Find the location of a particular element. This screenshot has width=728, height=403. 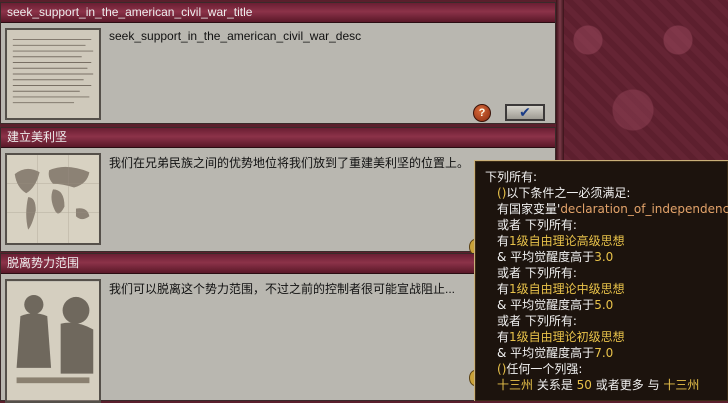

document-image is located at coordinates (53, 74).